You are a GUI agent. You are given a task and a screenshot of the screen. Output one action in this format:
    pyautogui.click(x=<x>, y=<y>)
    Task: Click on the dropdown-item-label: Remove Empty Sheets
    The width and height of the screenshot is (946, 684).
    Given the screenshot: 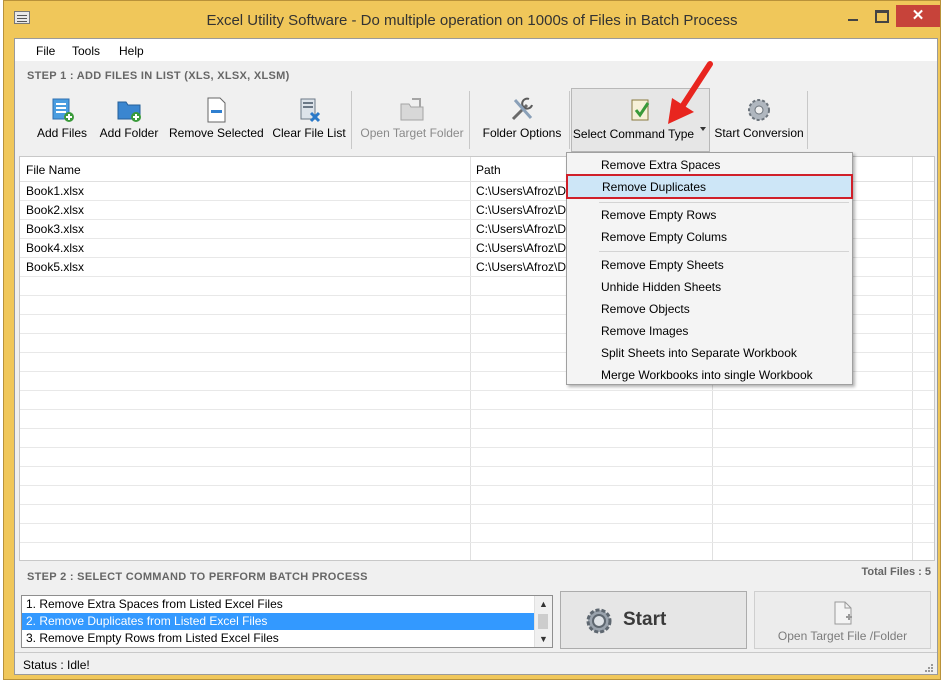 What is the action you would take?
    pyautogui.click(x=662, y=265)
    